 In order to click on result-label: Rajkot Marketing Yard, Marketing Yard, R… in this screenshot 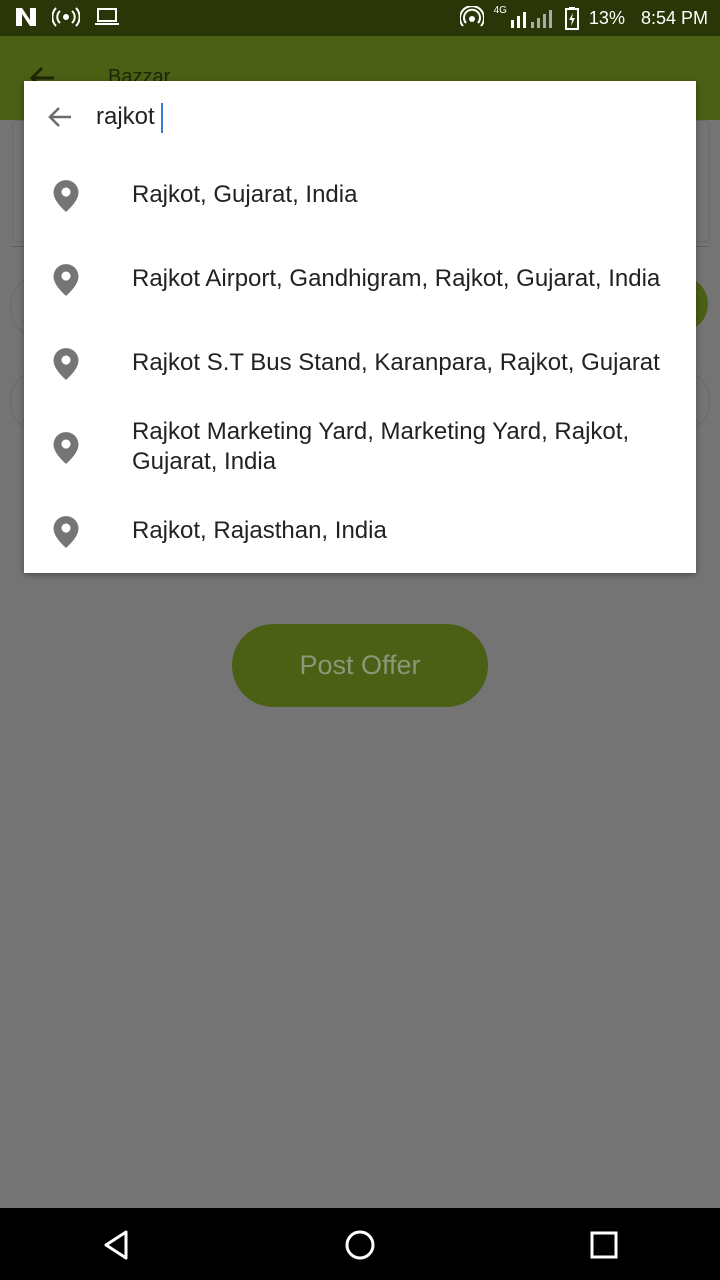, I will do `click(381, 446)`.